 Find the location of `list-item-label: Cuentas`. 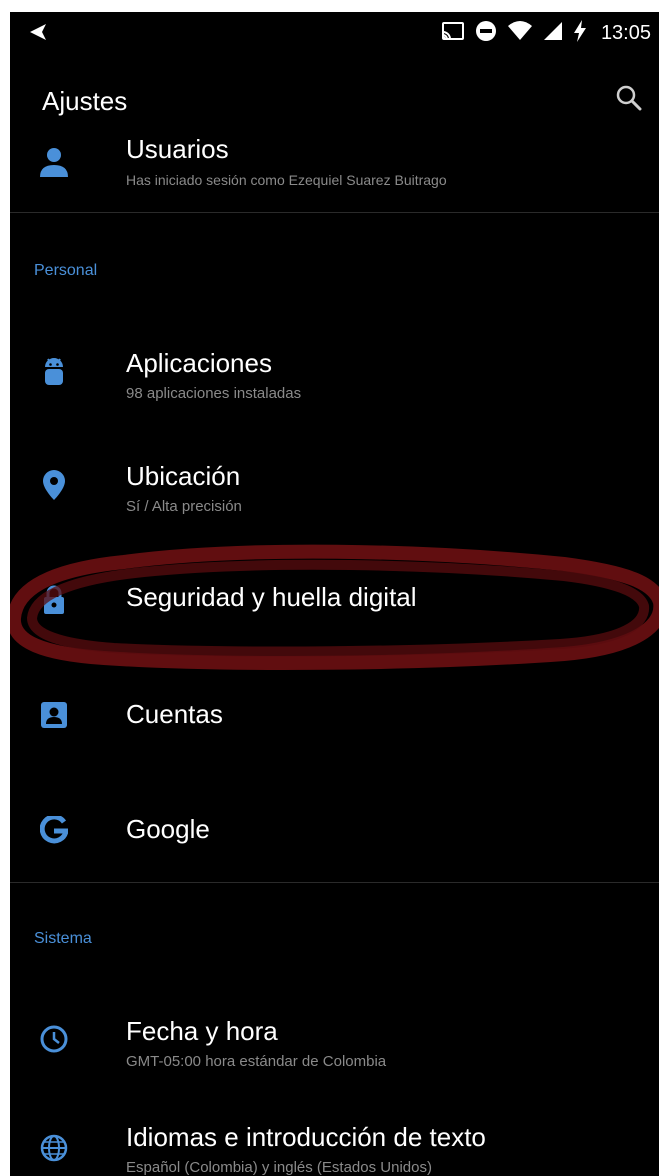

list-item-label: Cuentas is located at coordinates (174, 714).